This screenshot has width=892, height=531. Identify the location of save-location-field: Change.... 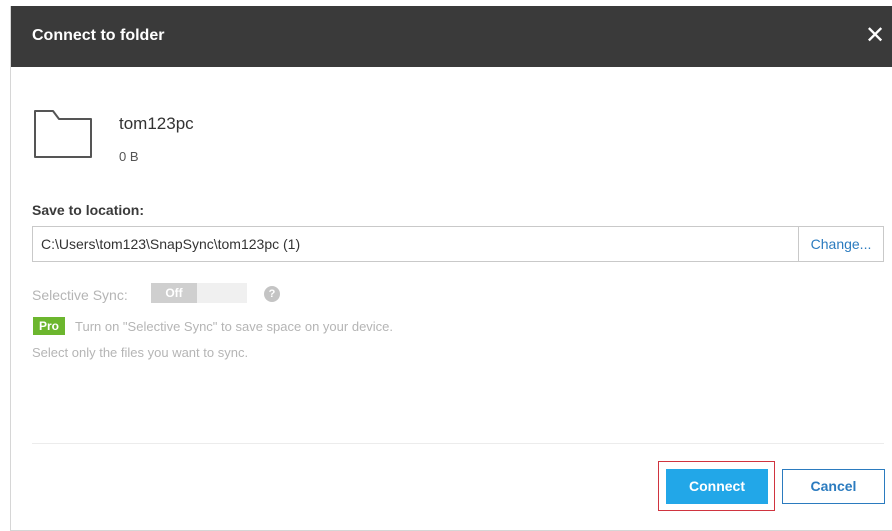
(458, 244).